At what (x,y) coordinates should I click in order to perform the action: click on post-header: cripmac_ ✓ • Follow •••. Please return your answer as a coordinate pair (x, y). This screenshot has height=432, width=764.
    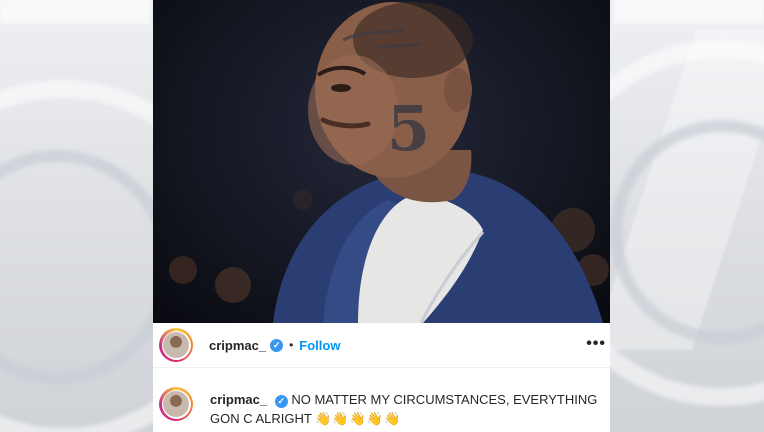
    Looking at the image, I should click on (381, 345).